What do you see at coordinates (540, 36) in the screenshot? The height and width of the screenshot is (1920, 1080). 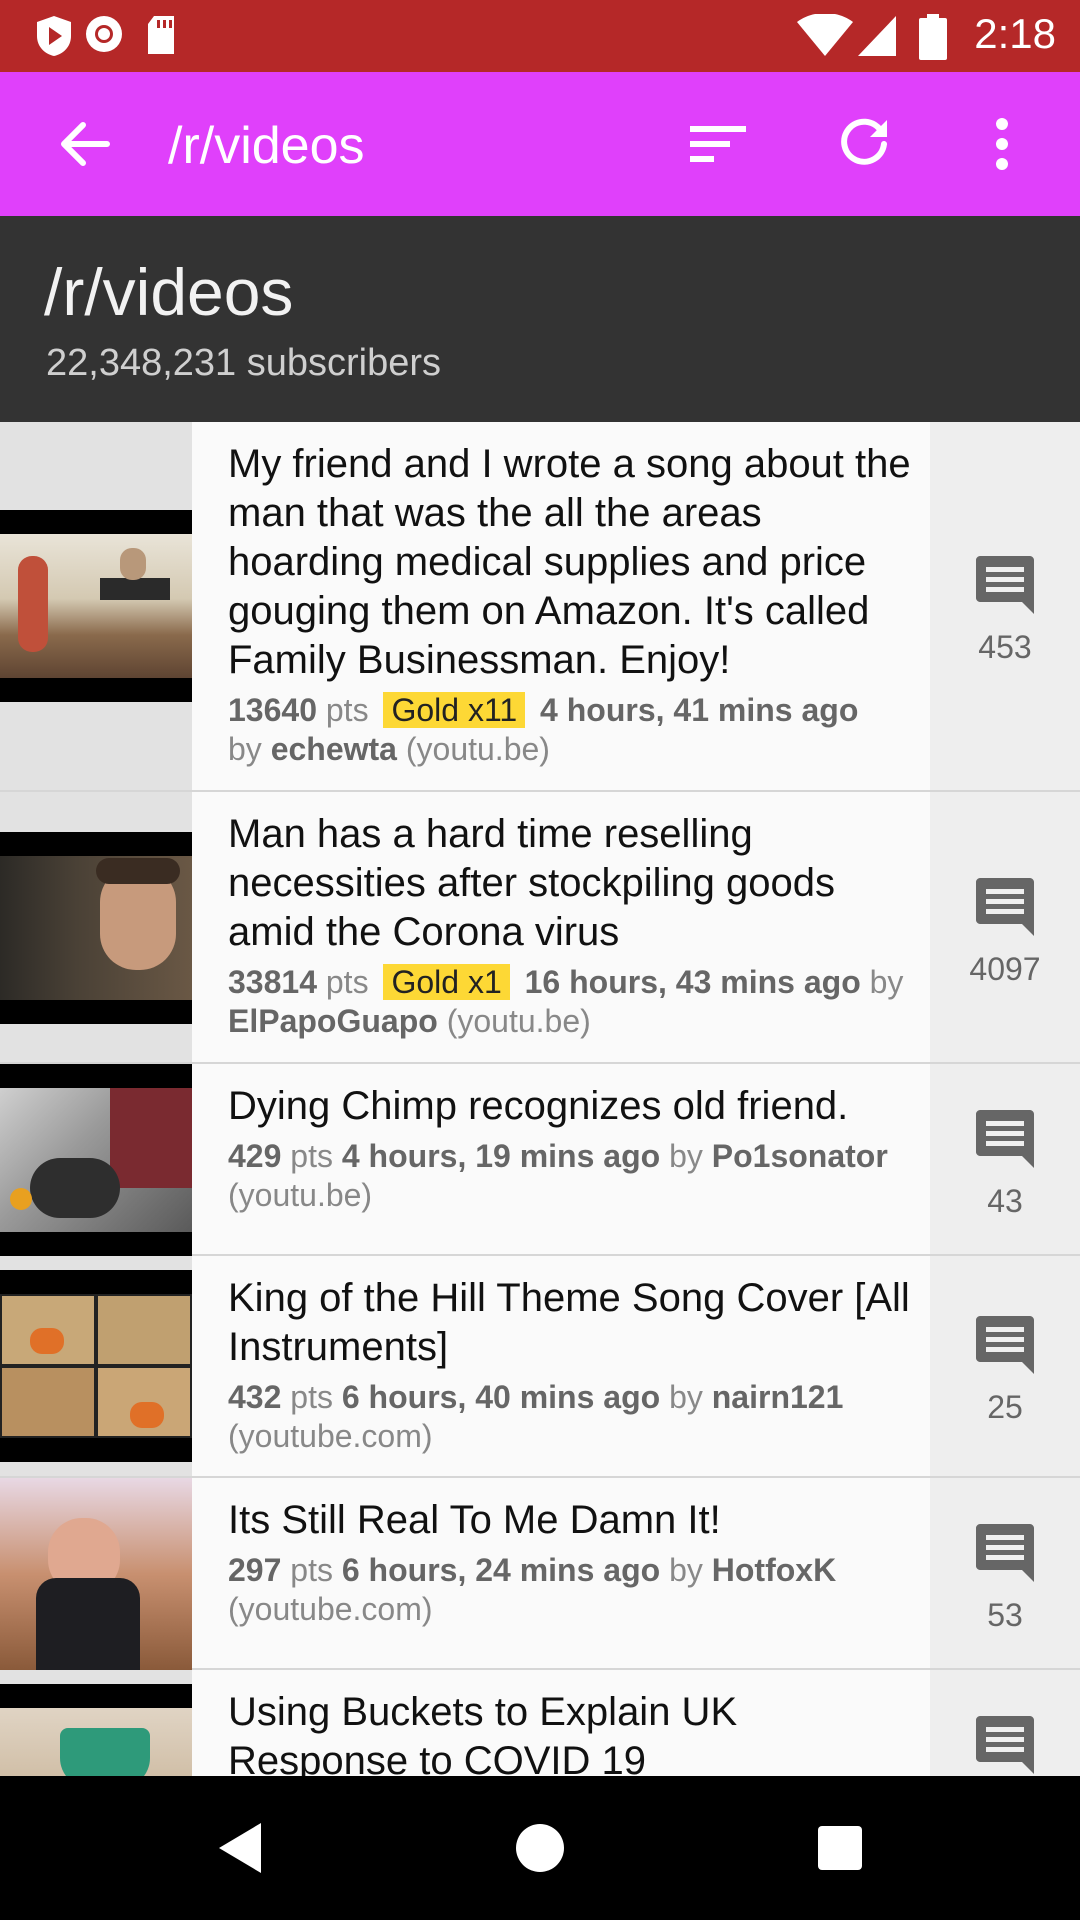 I see `status-bar: 2:18` at bounding box center [540, 36].